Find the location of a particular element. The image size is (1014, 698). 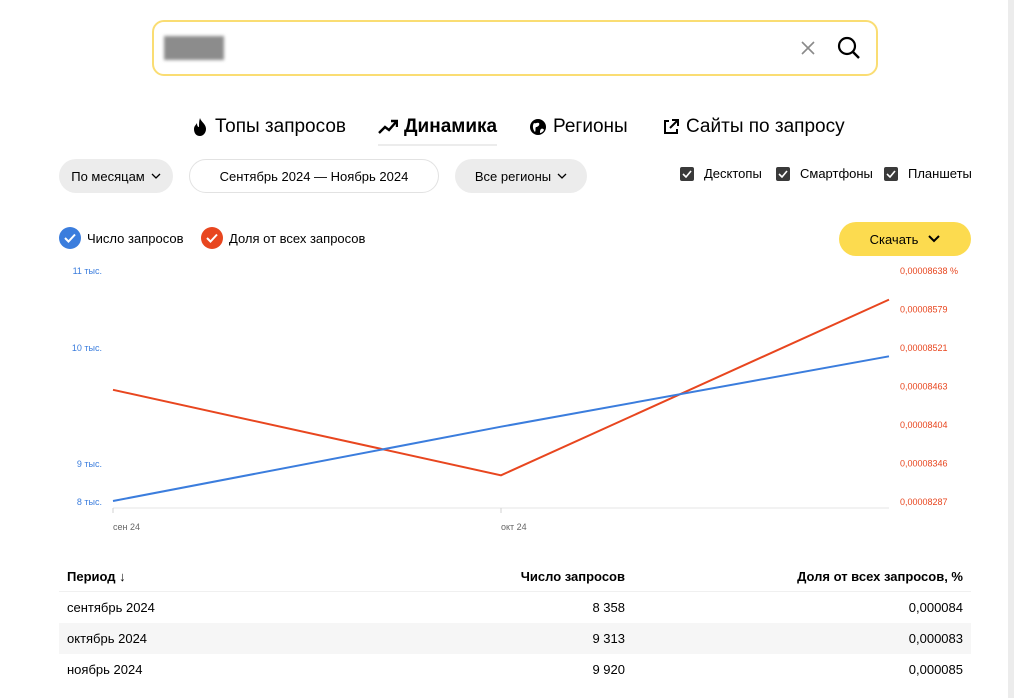

left-axis-tick-label: 8 тыс. is located at coordinates (89, 502).